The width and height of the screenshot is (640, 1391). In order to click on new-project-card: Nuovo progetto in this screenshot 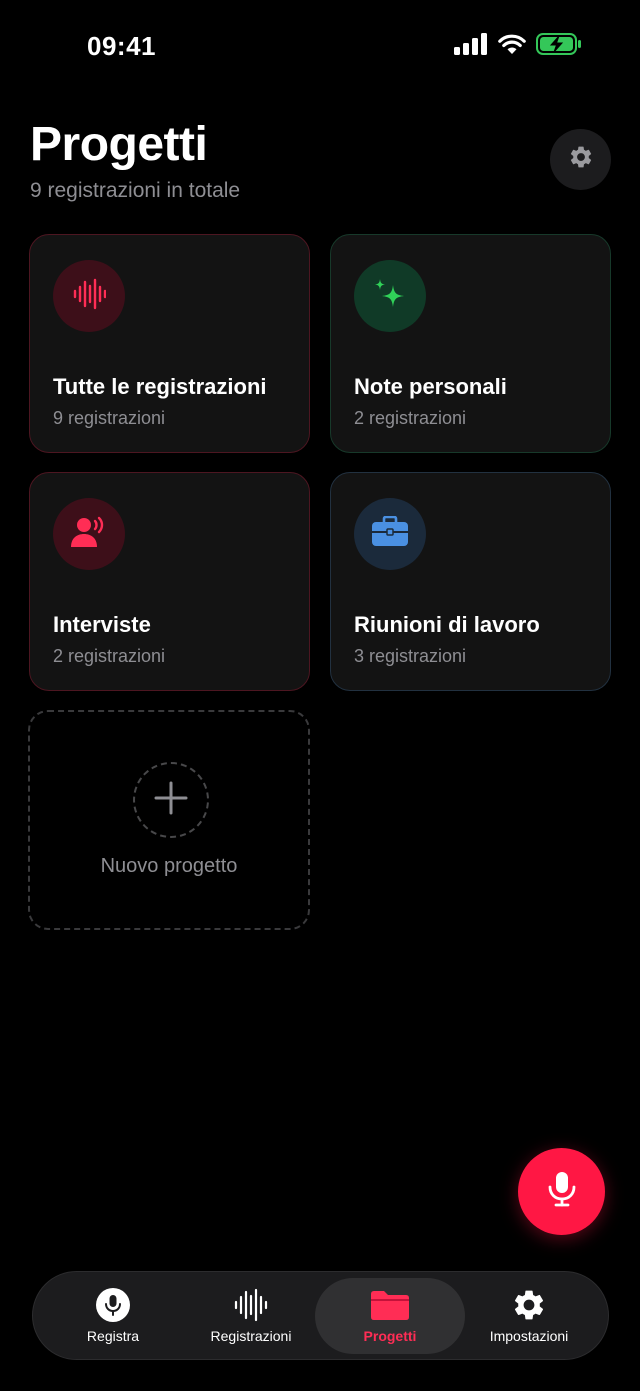, I will do `click(169, 820)`.